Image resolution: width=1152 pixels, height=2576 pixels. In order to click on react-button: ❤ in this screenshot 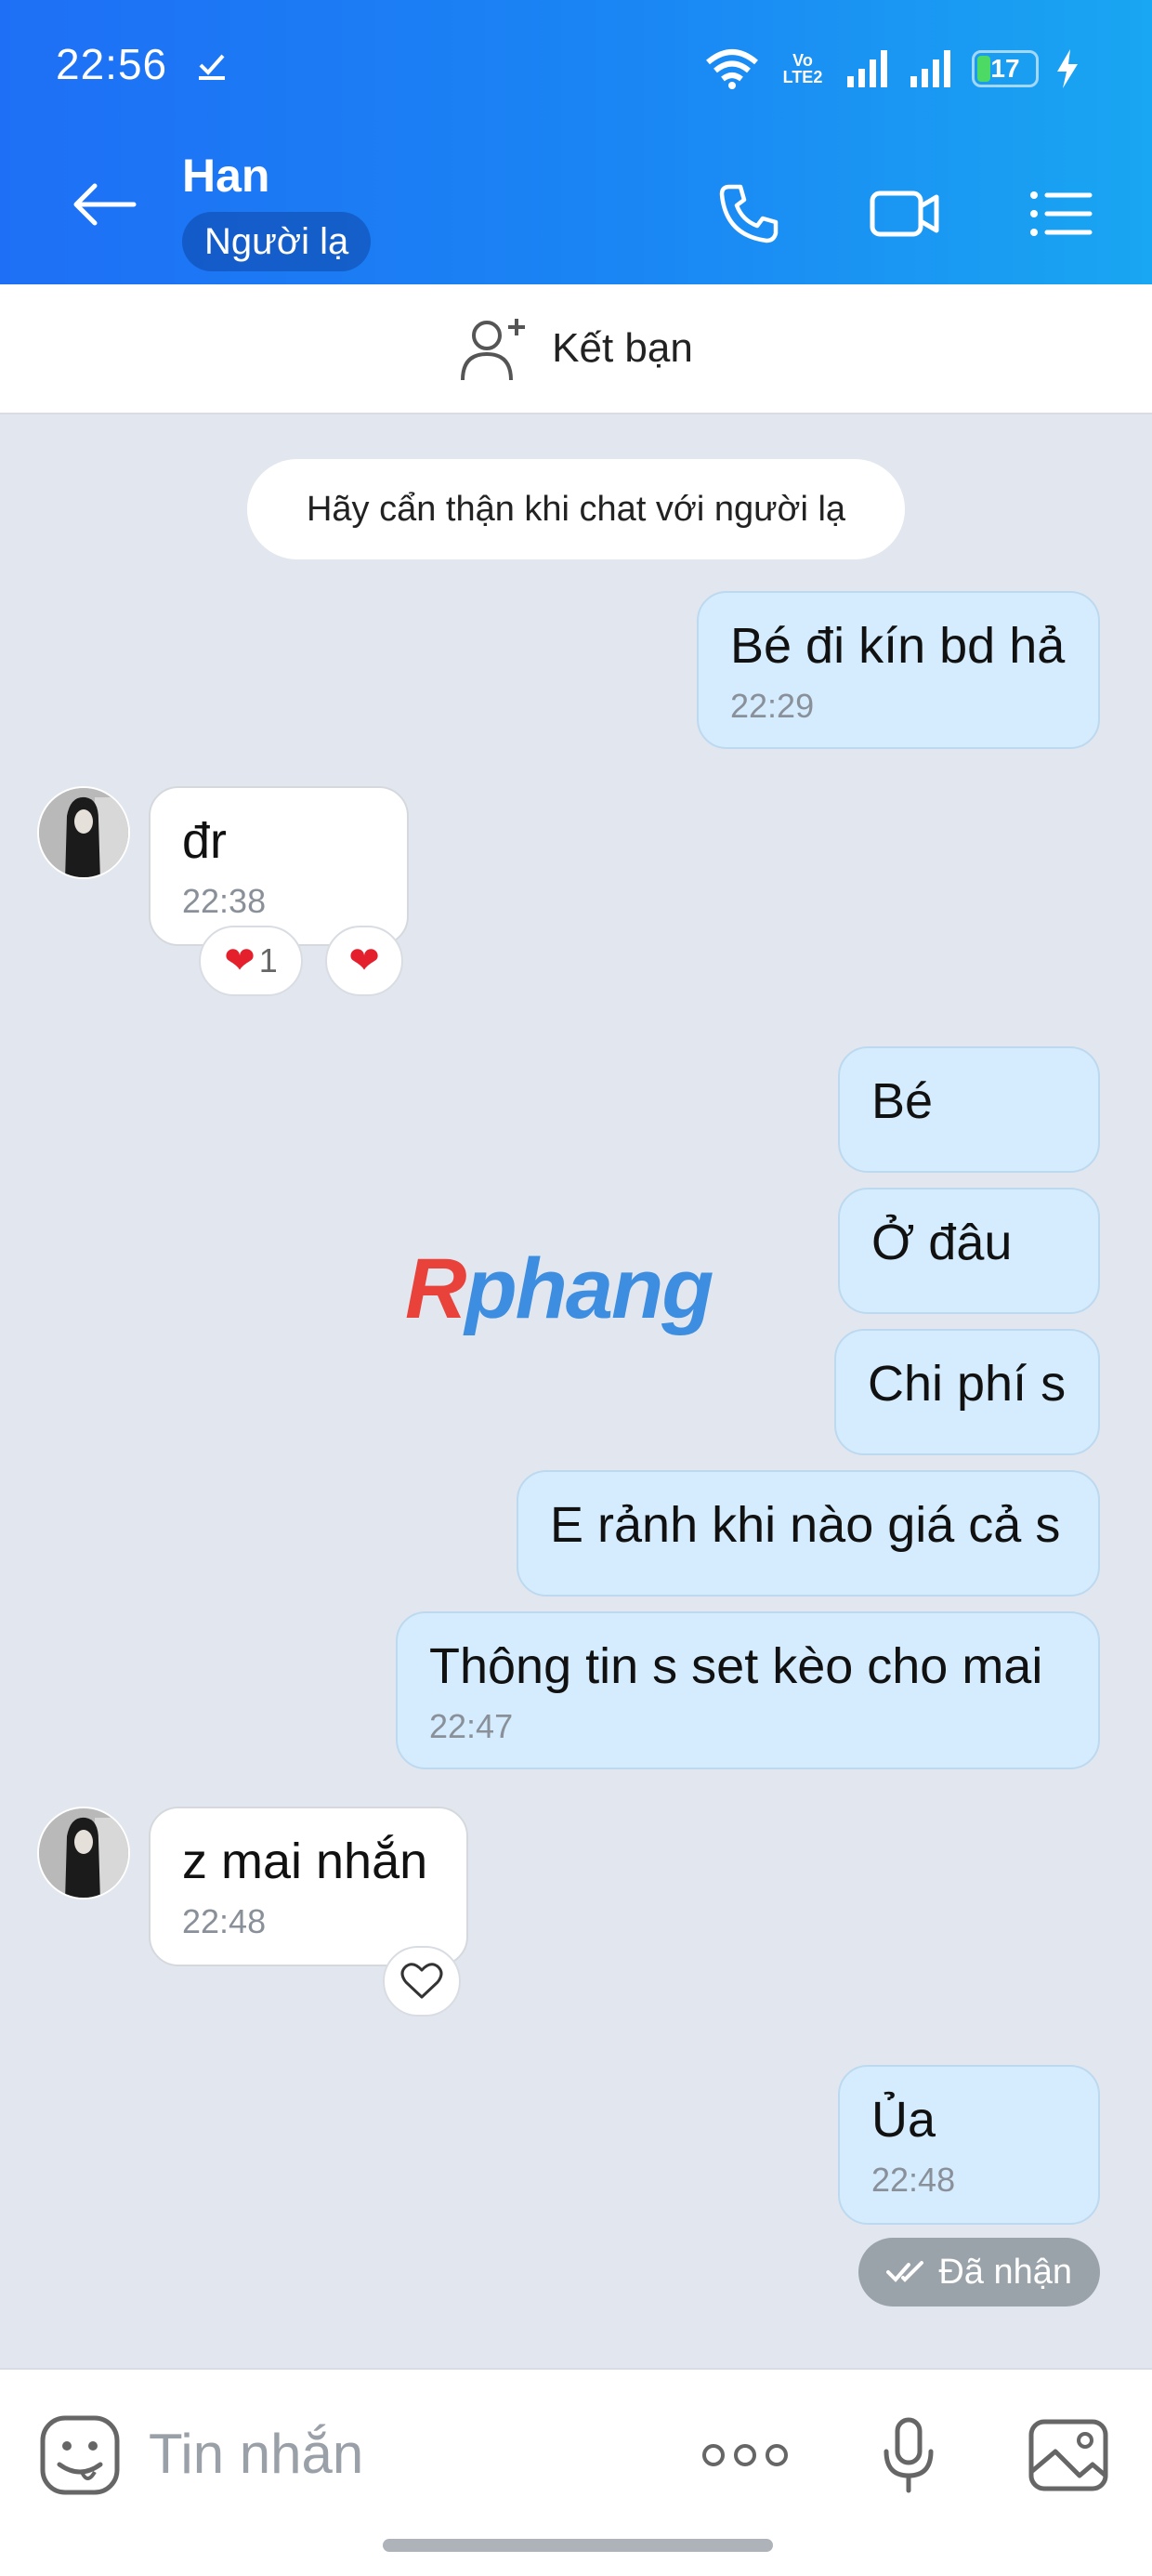, I will do `click(364, 961)`.